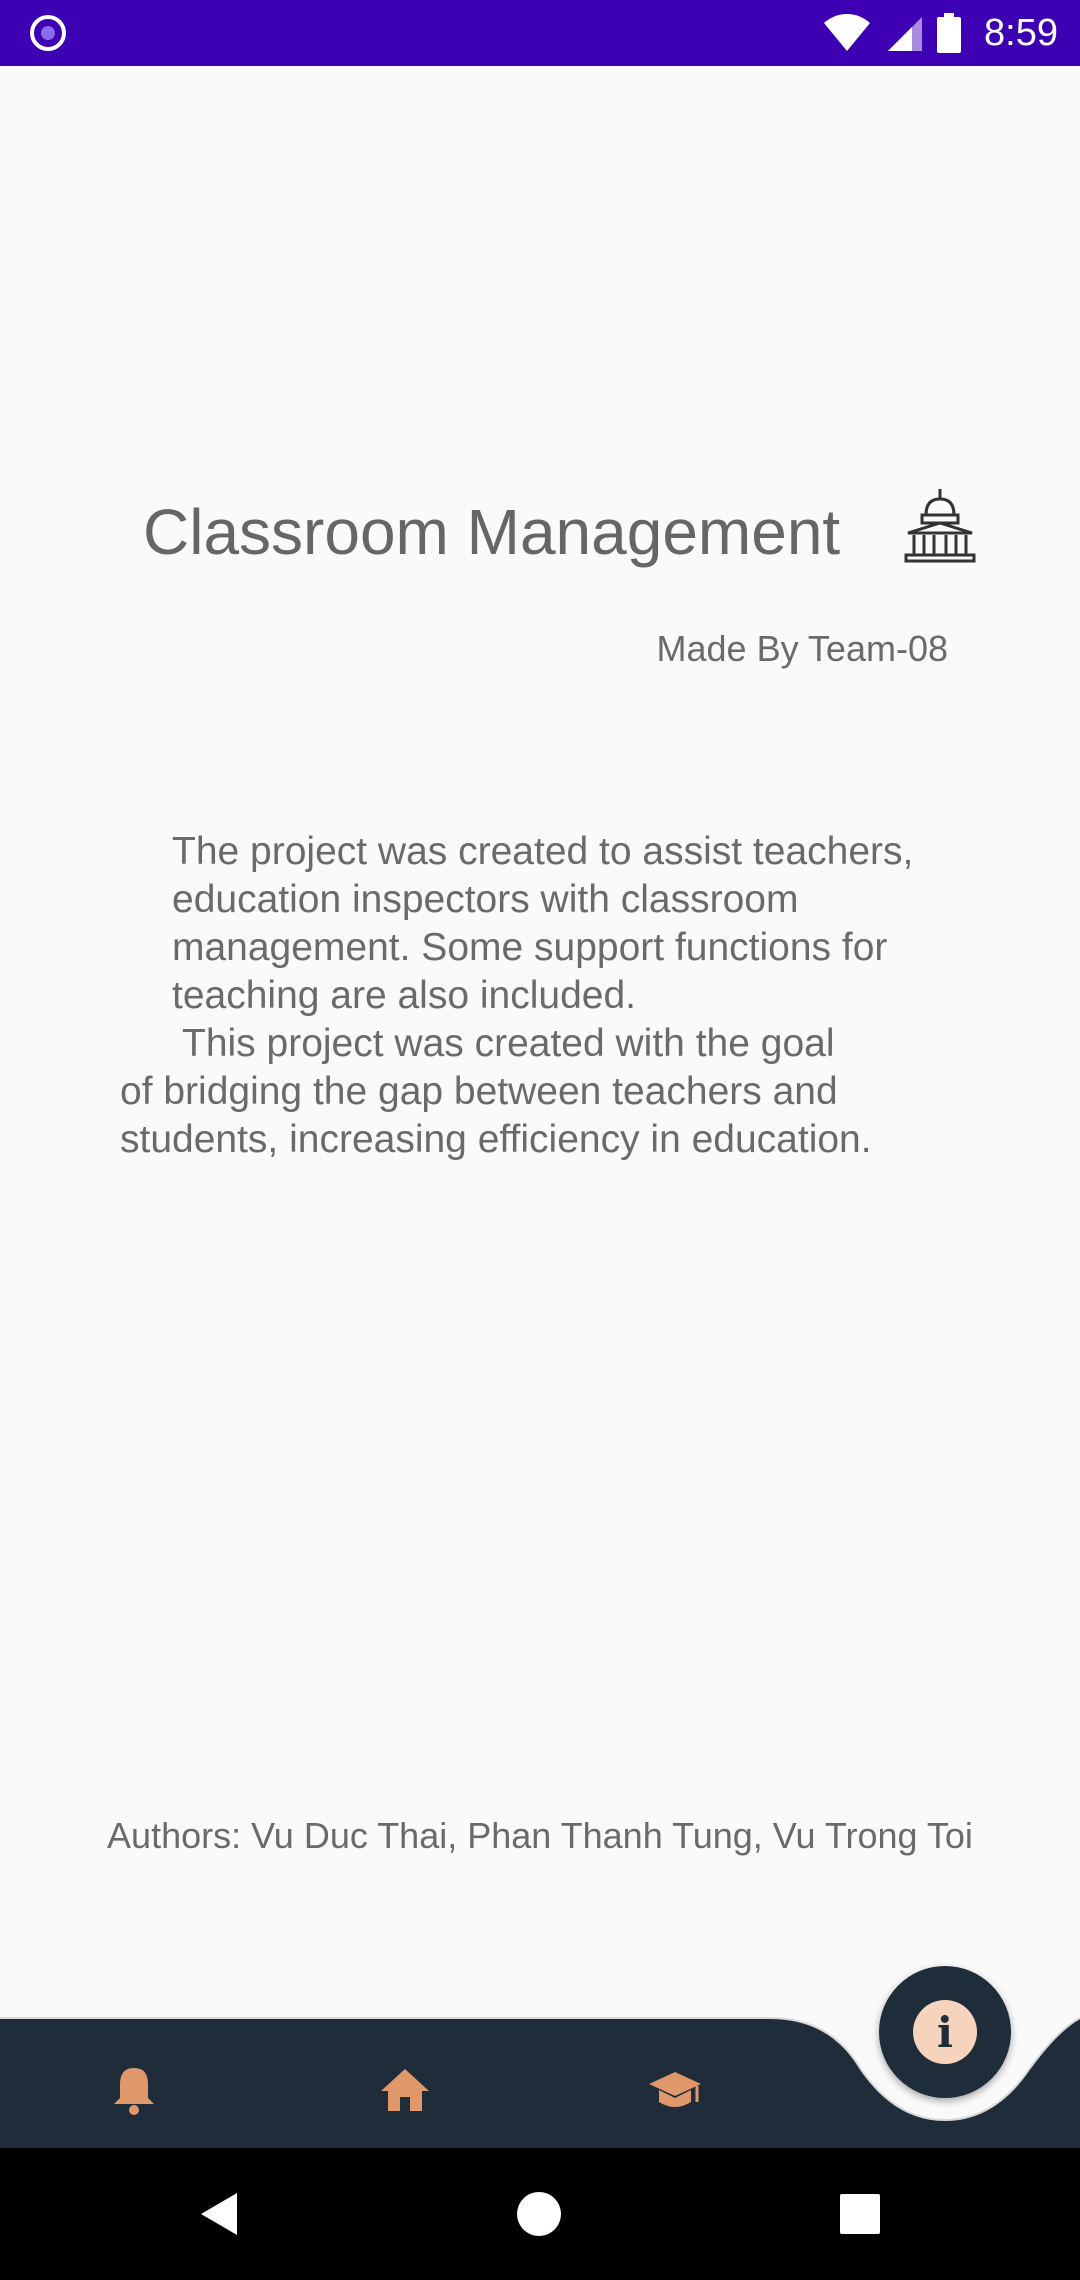 The image size is (1080, 2280). What do you see at coordinates (48, 33) in the screenshot?
I see `app-notification-icon` at bounding box center [48, 33].